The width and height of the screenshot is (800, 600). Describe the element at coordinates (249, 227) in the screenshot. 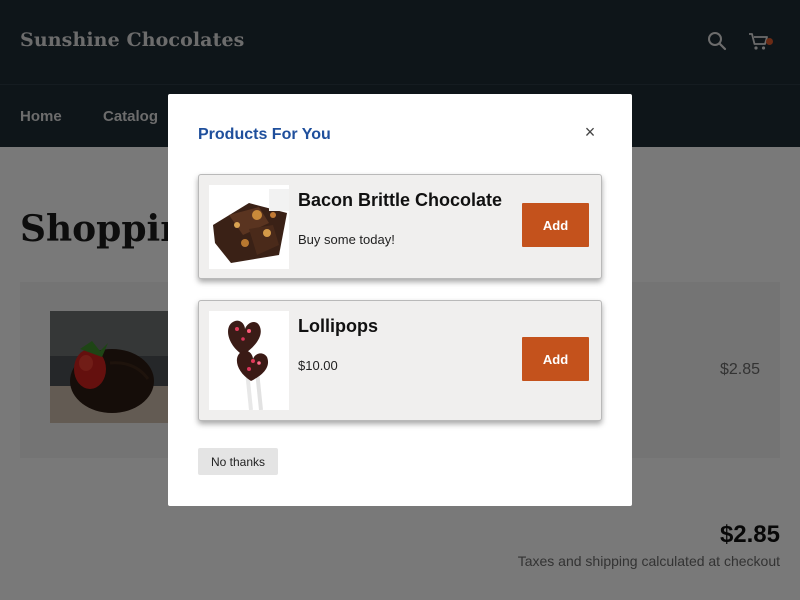

I see `product-image-bacon-brittle` at that location.